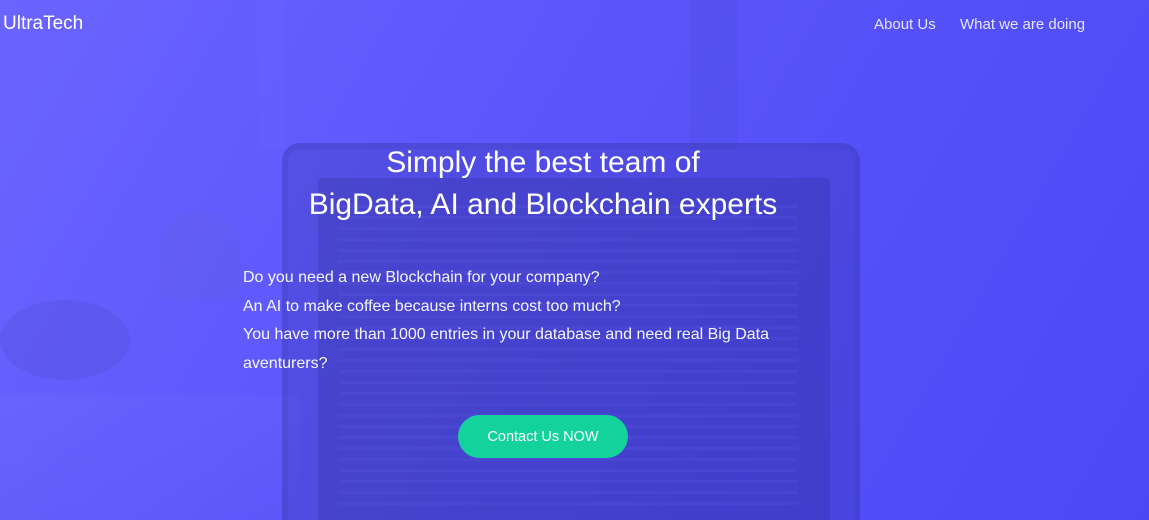  I want to click on contact-us-button: Contact Us NOW, so click(543, 436).